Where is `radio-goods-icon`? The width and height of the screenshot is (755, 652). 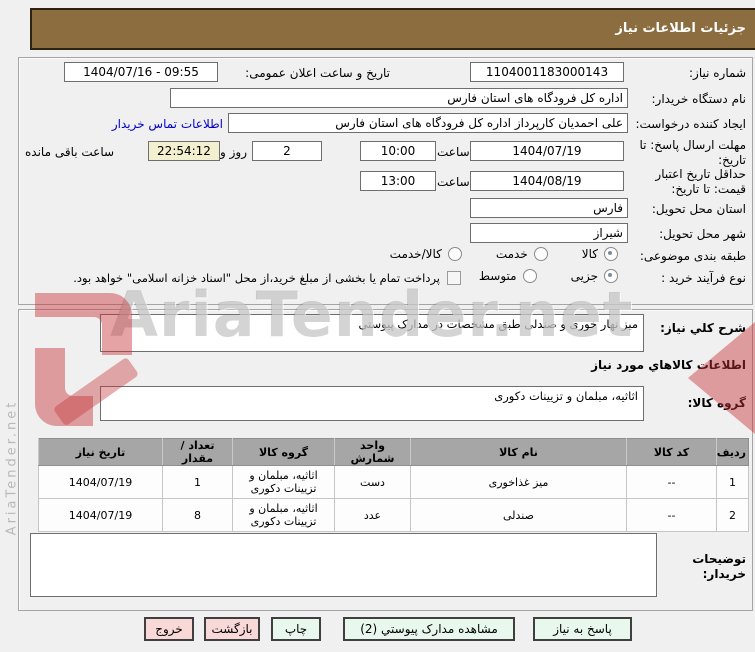 radio-goods-icon is located at coordinates (611, 254).